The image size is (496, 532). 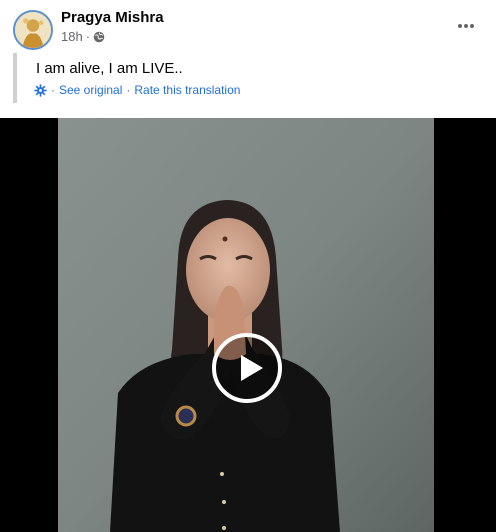 What do you see at coordinates (112, 17) in the screenshot?
I see `author-name: Pragya Mishra` at bounding box center [112, 17].